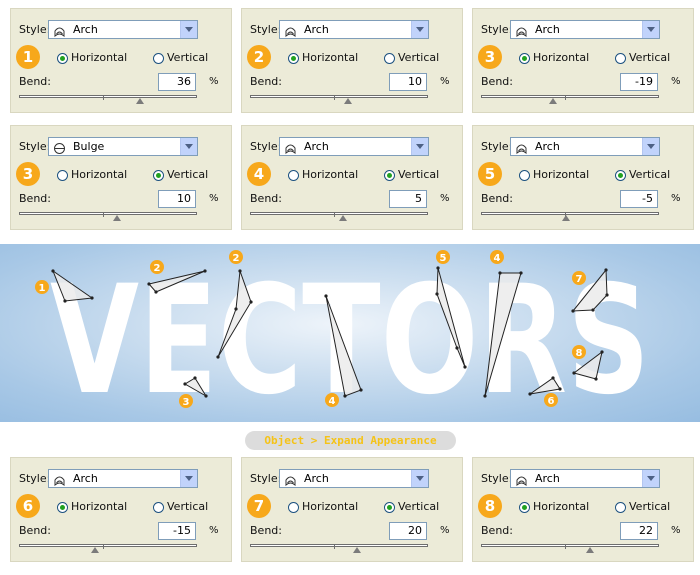 This screenshot has height=575, width=700. Describe the element at coordinates (89, 146) in the screenshot. I see `style-value: Bulge` at that location.